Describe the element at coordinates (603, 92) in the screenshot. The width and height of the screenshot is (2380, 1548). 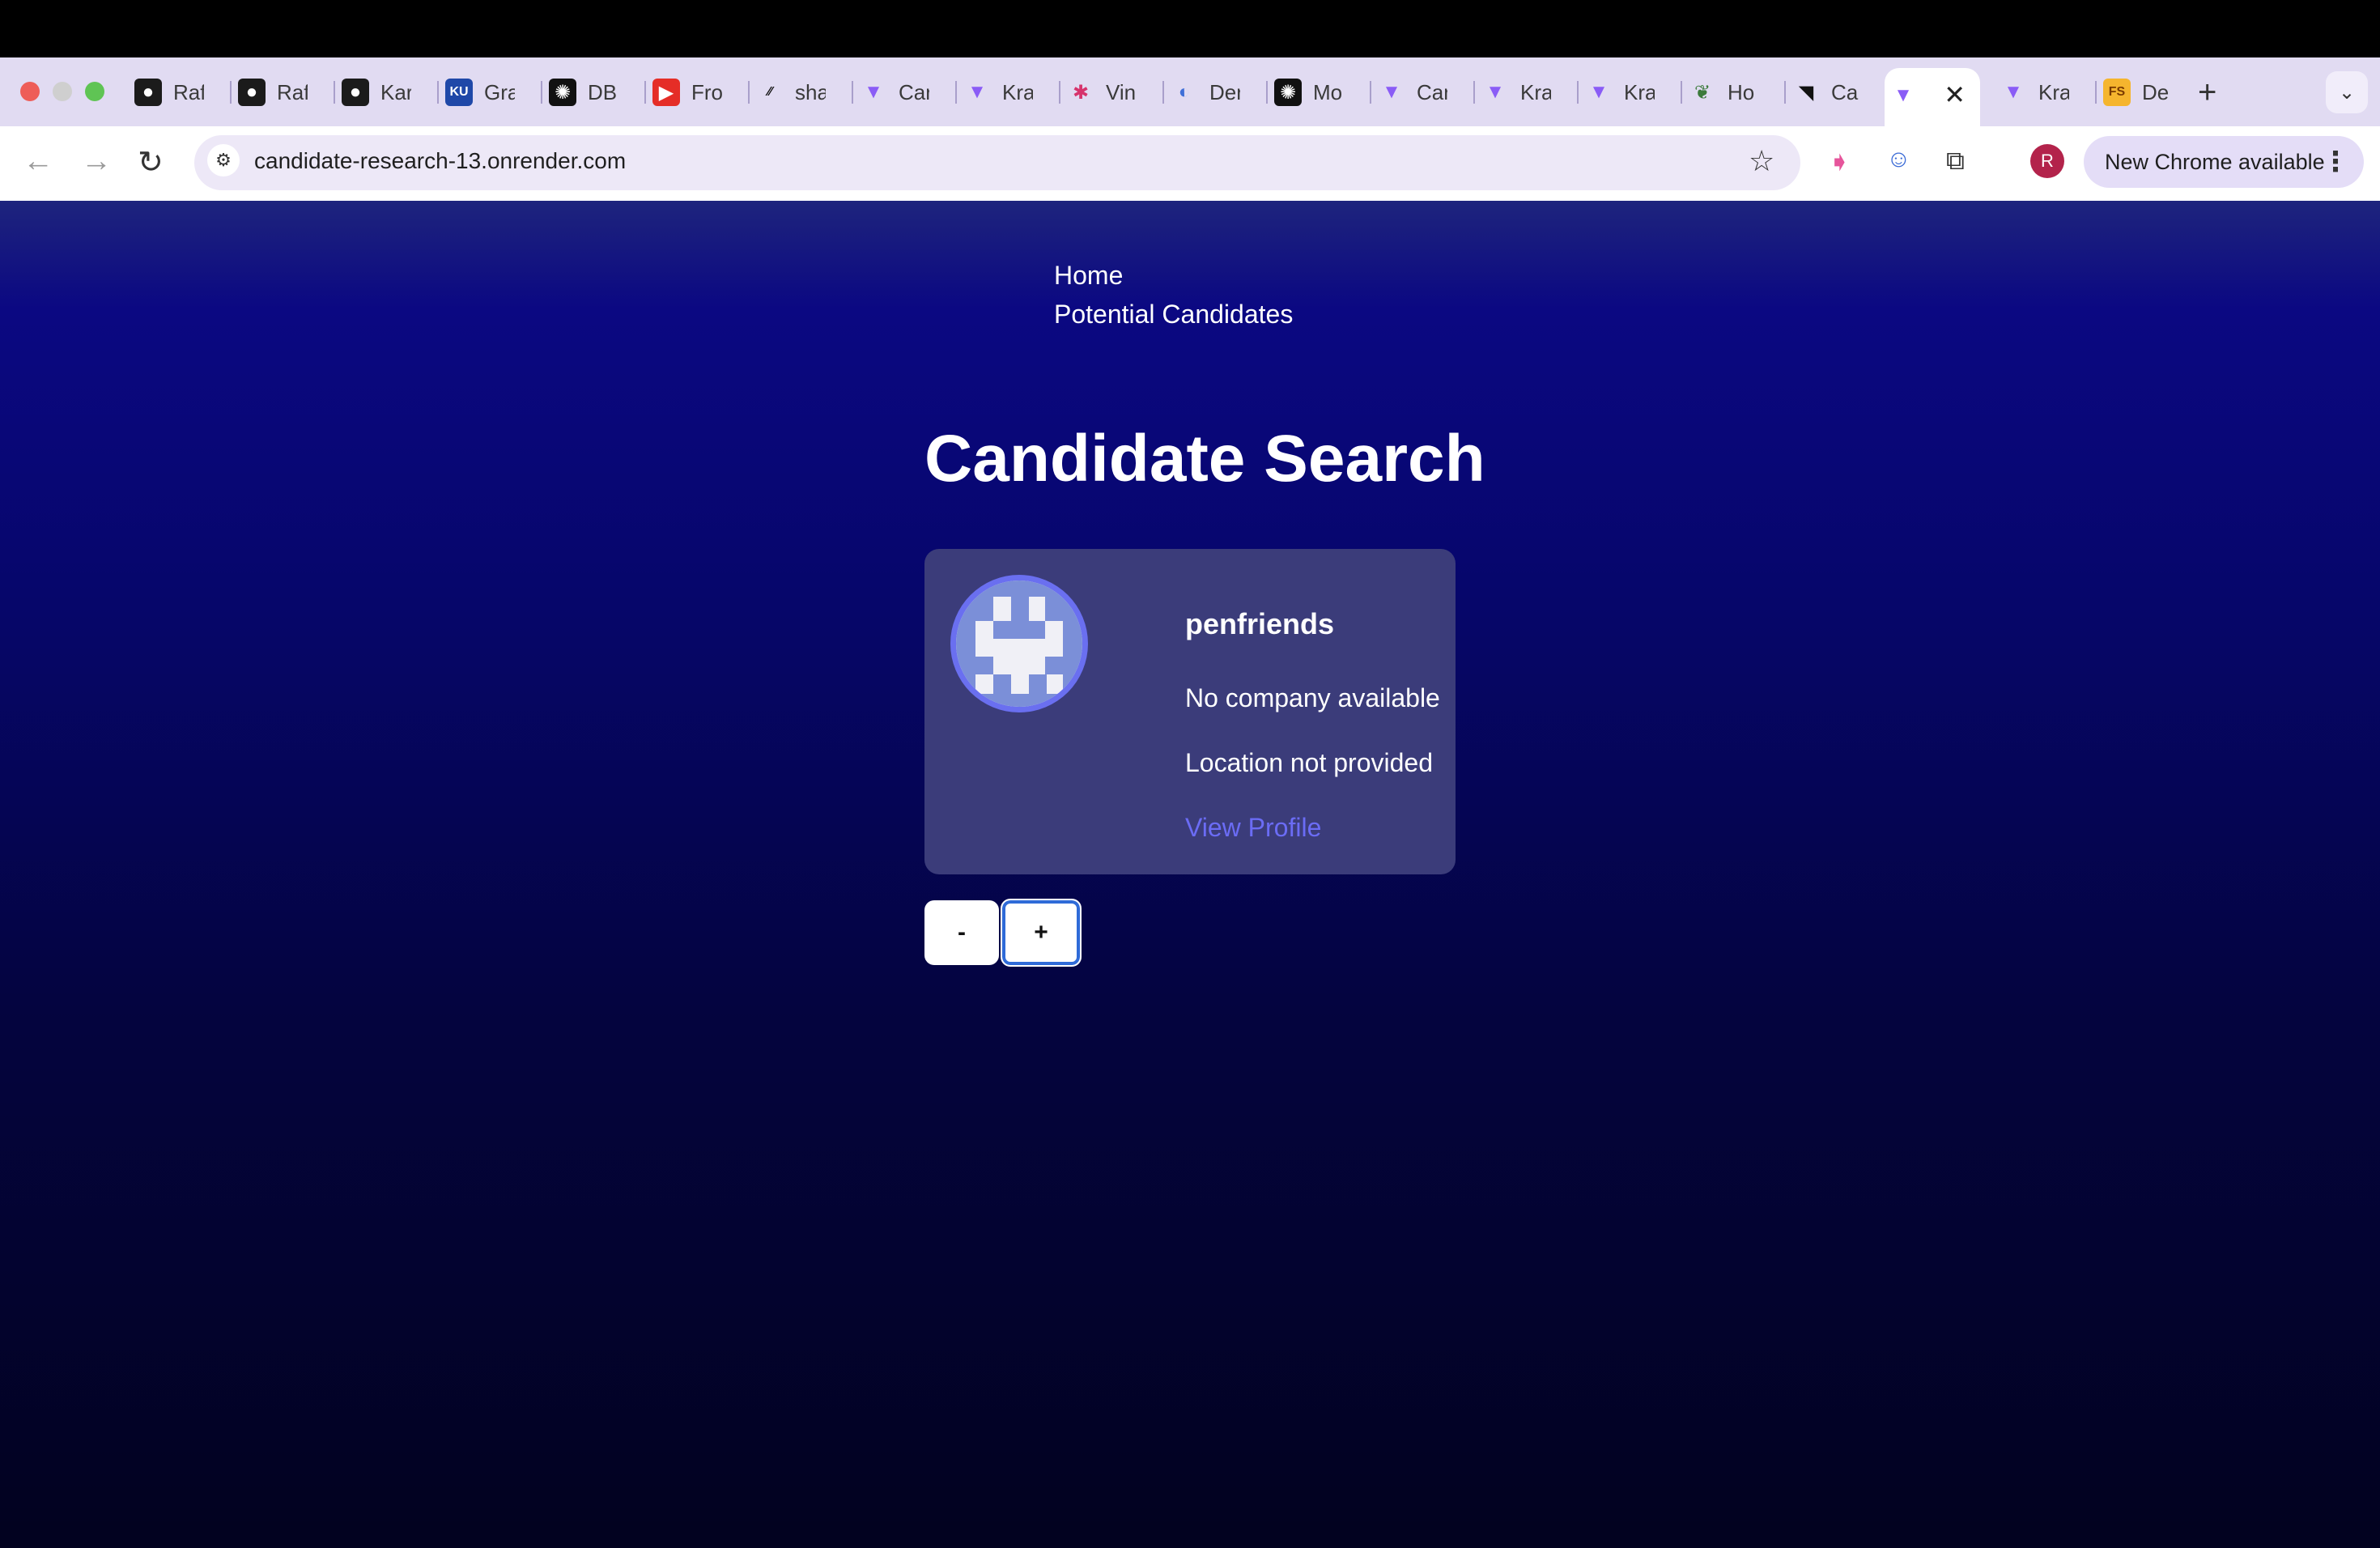
I see `tab-title: DB` at that location.